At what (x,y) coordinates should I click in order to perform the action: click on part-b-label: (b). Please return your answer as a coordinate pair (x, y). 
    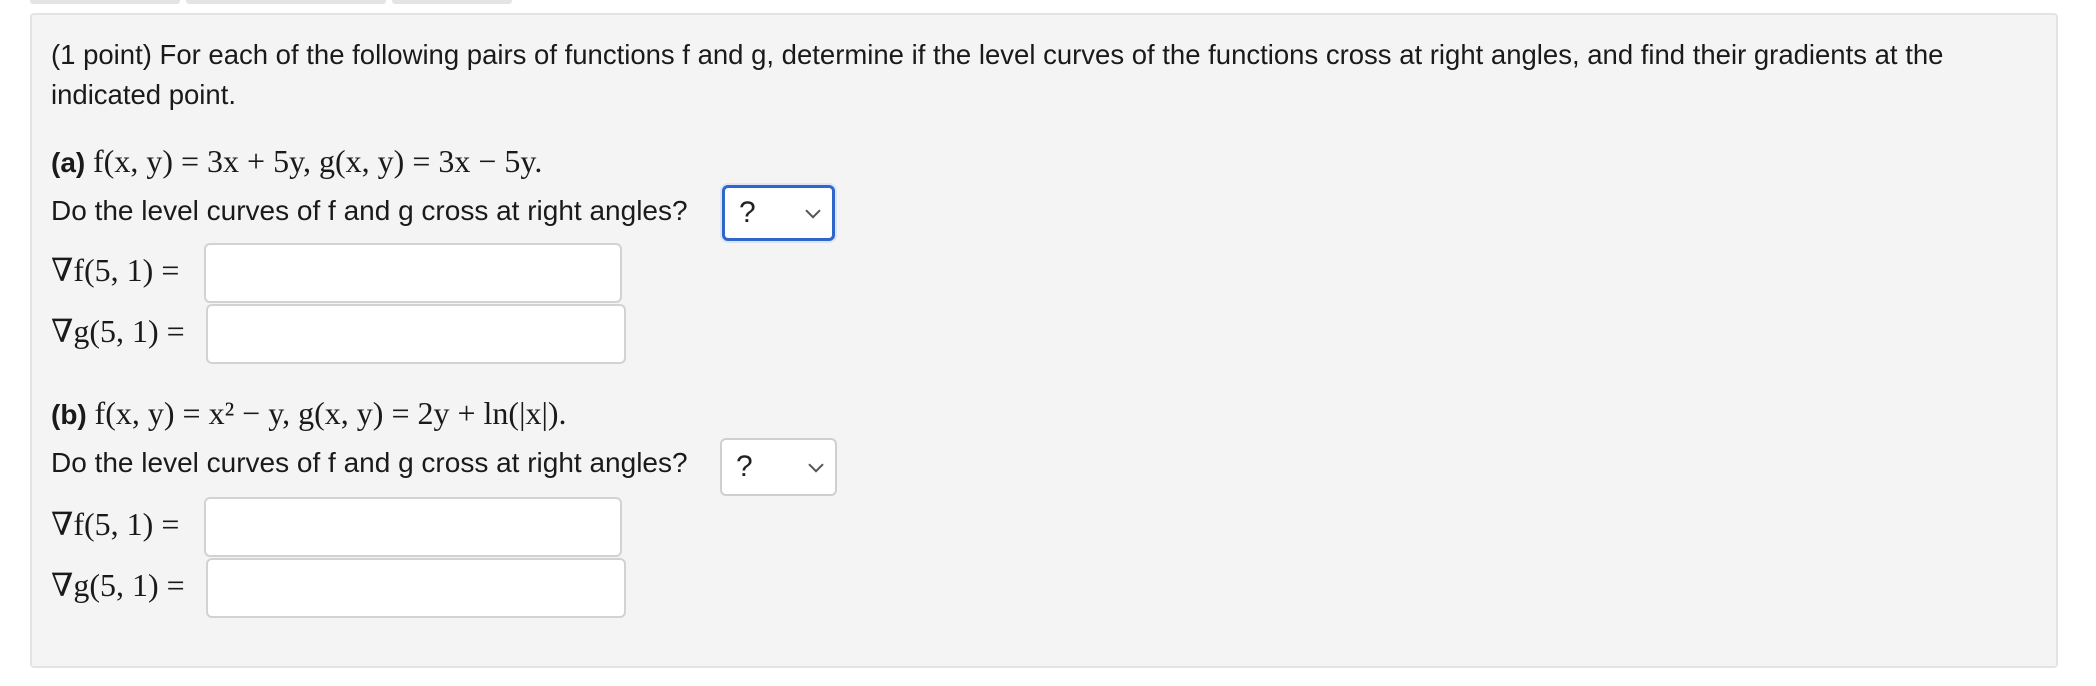
    Looking at the image, I should click on (69, 414).